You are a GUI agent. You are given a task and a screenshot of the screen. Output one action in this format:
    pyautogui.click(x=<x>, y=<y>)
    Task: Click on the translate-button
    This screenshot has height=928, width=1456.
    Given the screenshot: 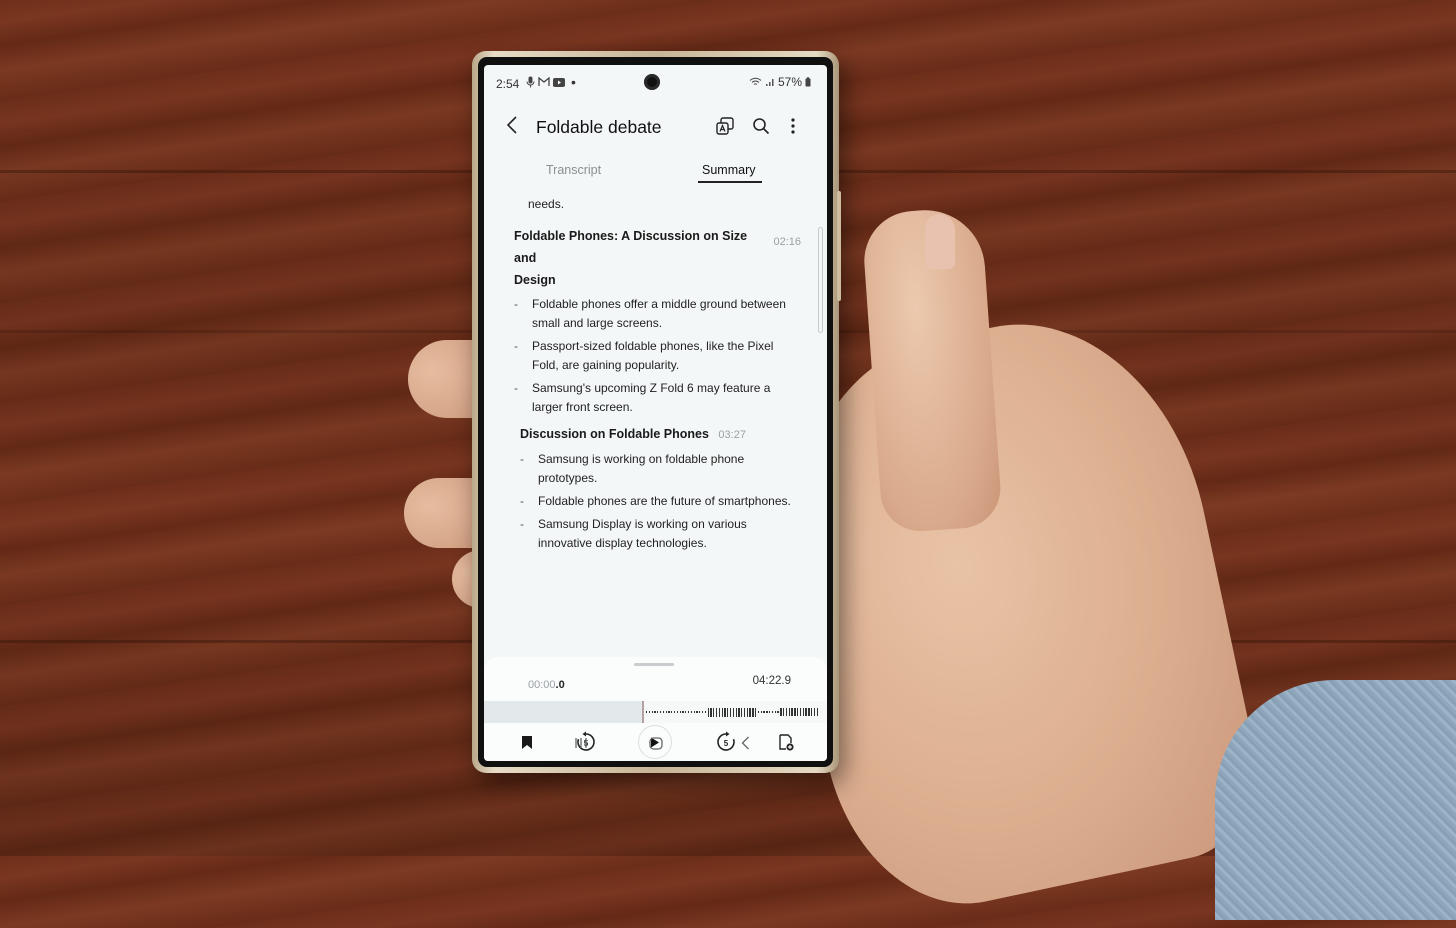 What is the action you would take?
    pyautogui.click(x=725, y=126)
    